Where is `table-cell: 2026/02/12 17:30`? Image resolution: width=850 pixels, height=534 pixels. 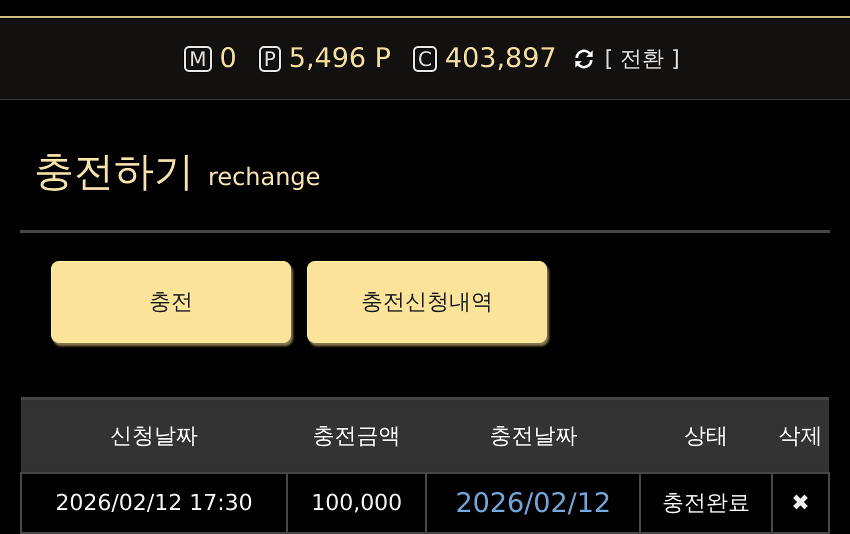
table-cell: 2026/02/12 17:30 is located at coordinates (154, 503).